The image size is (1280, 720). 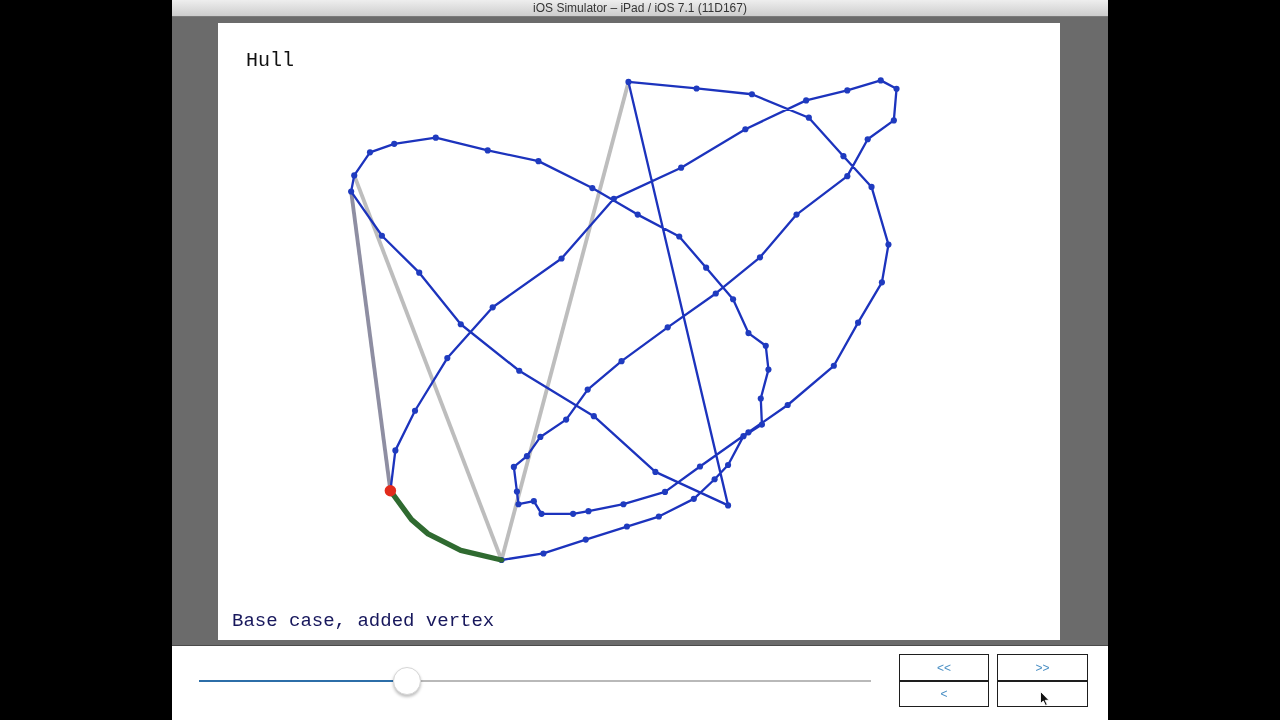 What do you see at coordinates (407, 681) in the screenshot?
I see `slider-thumb` at bounding box center [407, 681].